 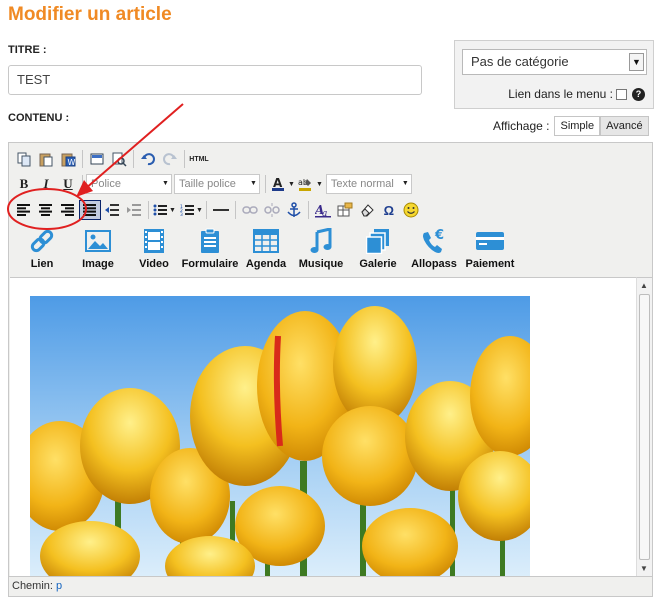 What do you see at coordinates (411, 210) in the screenshot?
I see `emoticon-icon` at bounding box center [411, 210].